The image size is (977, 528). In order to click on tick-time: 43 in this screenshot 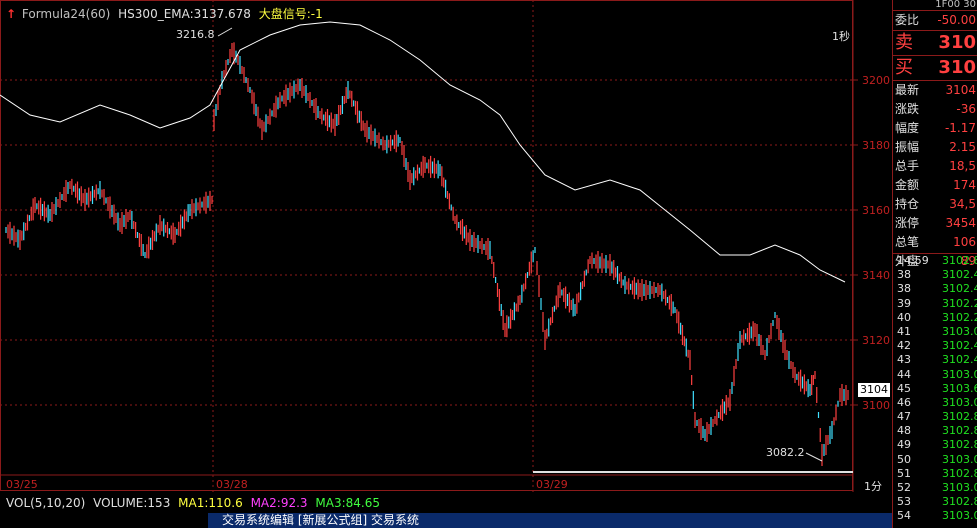, I will do `click(904, 360)`.